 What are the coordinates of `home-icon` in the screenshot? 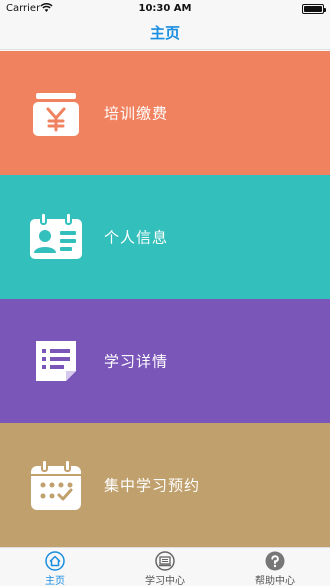 It's located at (55, 561).